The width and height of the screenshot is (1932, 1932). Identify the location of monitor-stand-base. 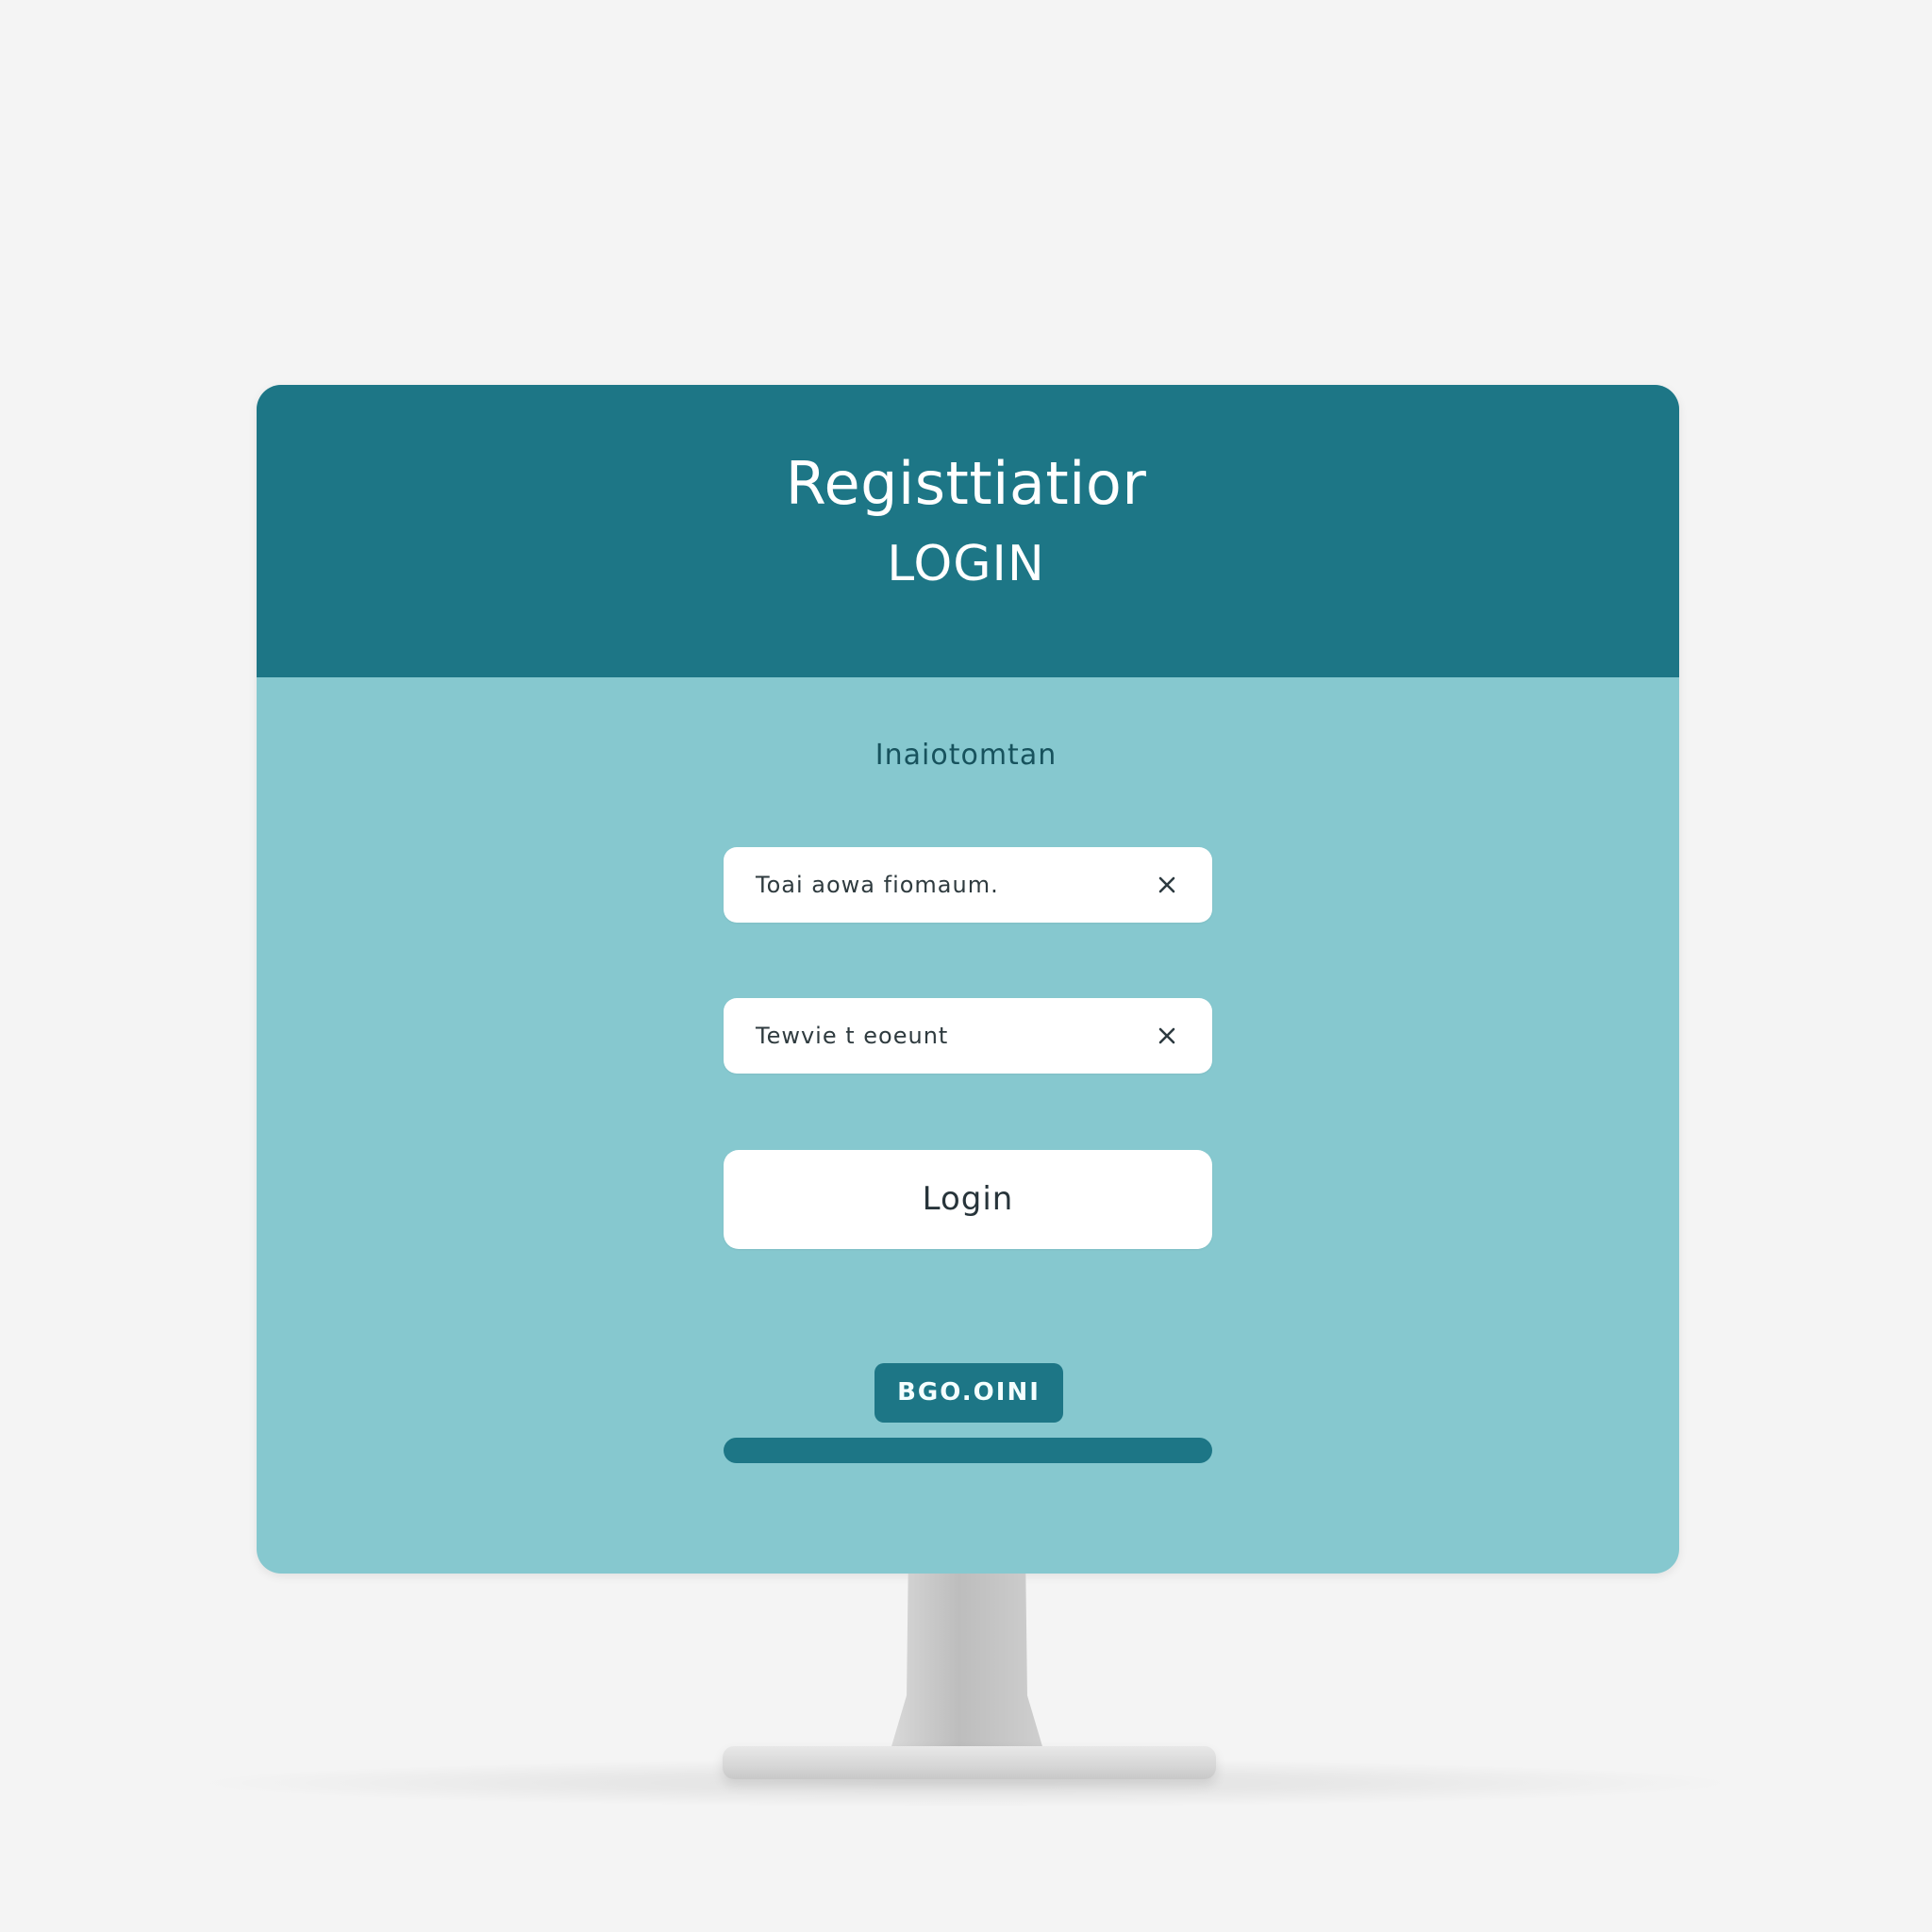
(969, 1763).